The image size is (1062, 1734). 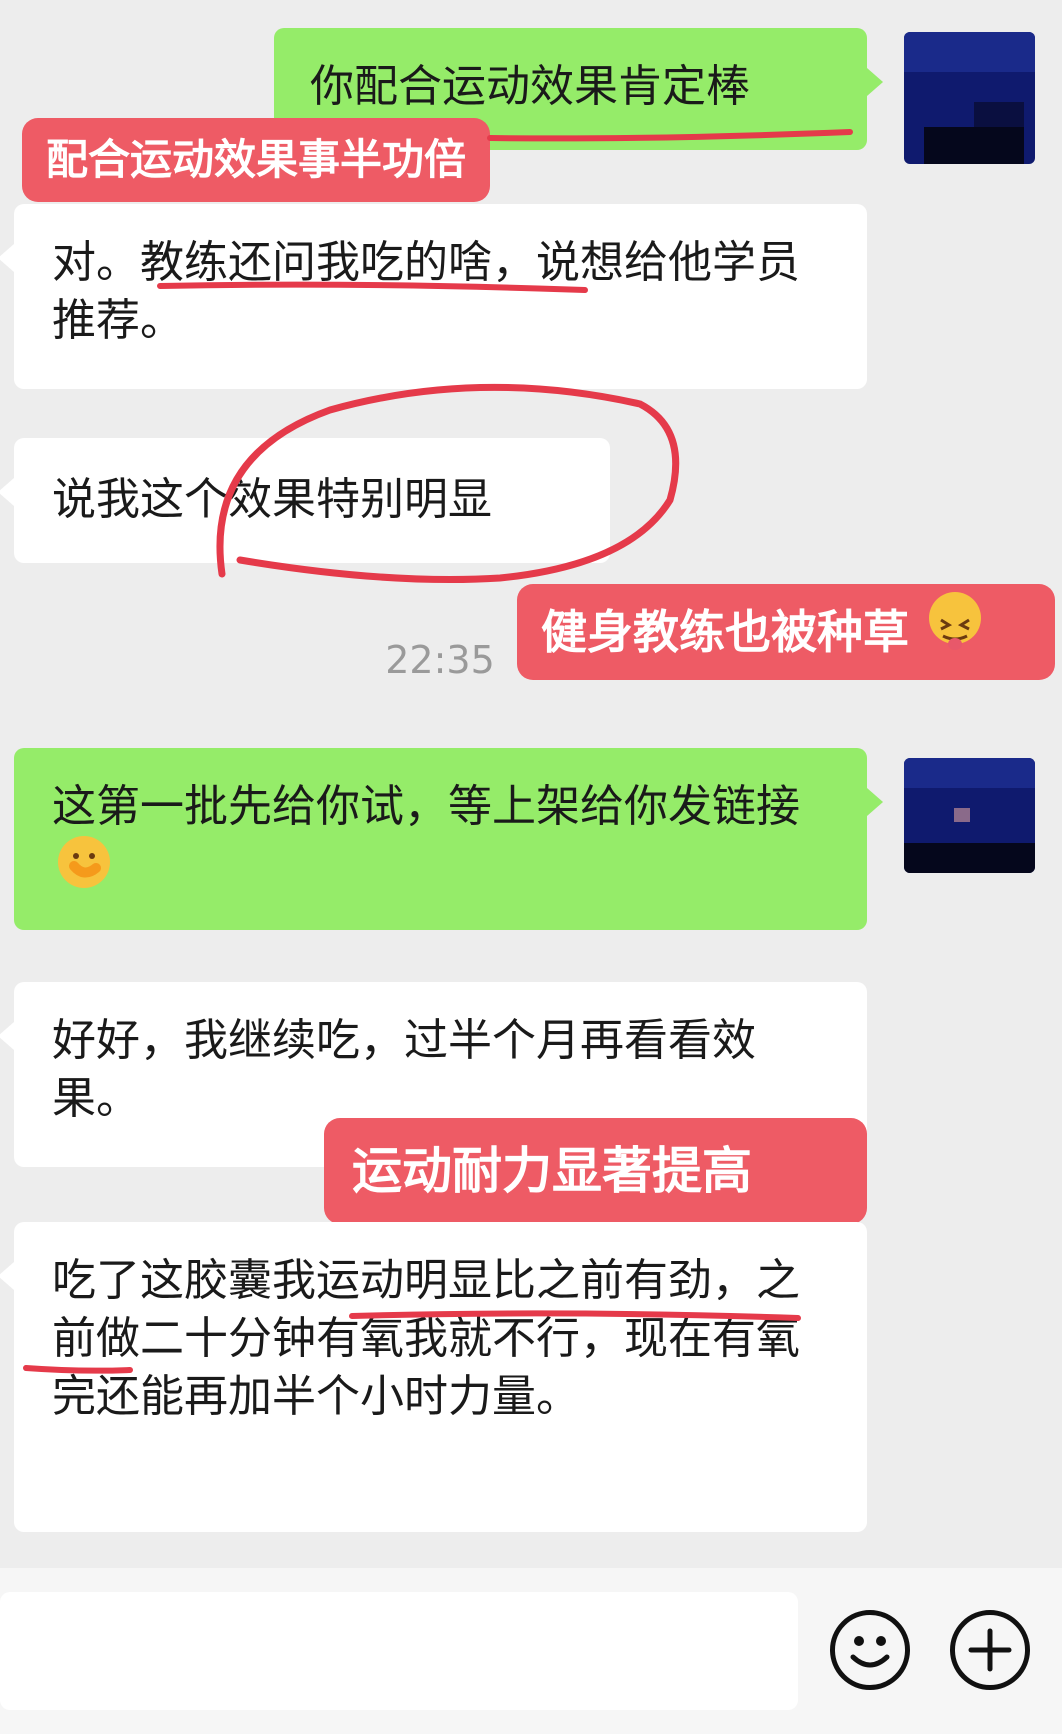 What do you see at coordinates (272, 499) in the screenshot?
I see `message-text: 说我这个效果特别明显` at bounding box center [272, 499].